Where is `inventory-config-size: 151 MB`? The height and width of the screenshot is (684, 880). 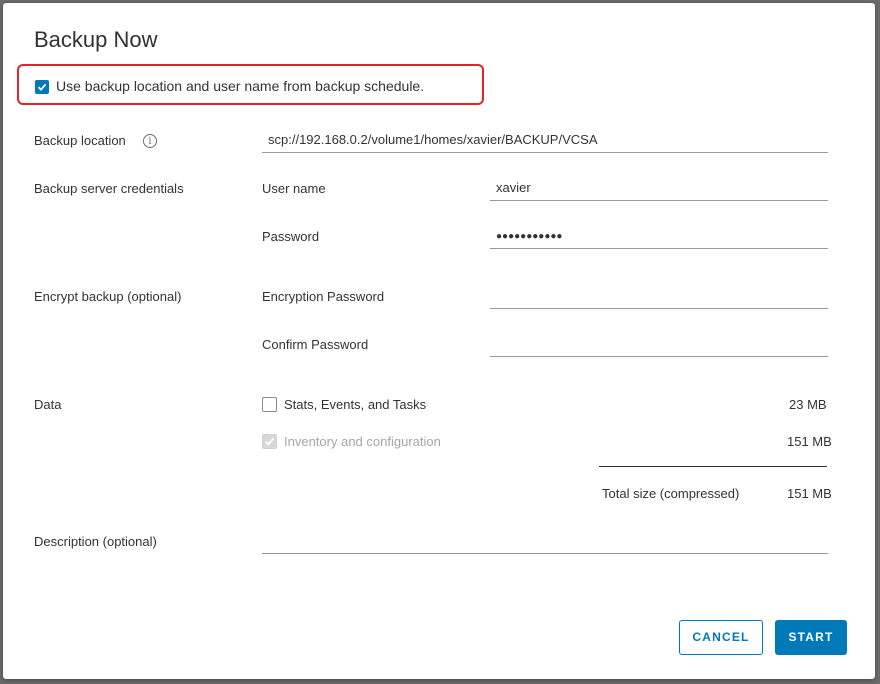 inventory-config-size: 151 MB is located at coordinates (809, 441).